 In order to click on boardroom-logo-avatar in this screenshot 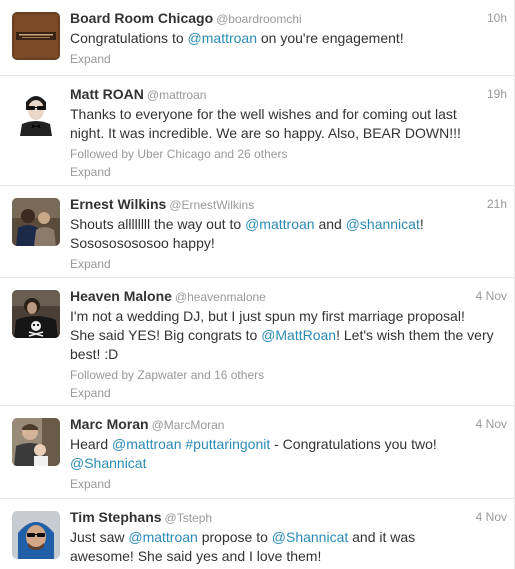, I will do `click(36, 36)`.